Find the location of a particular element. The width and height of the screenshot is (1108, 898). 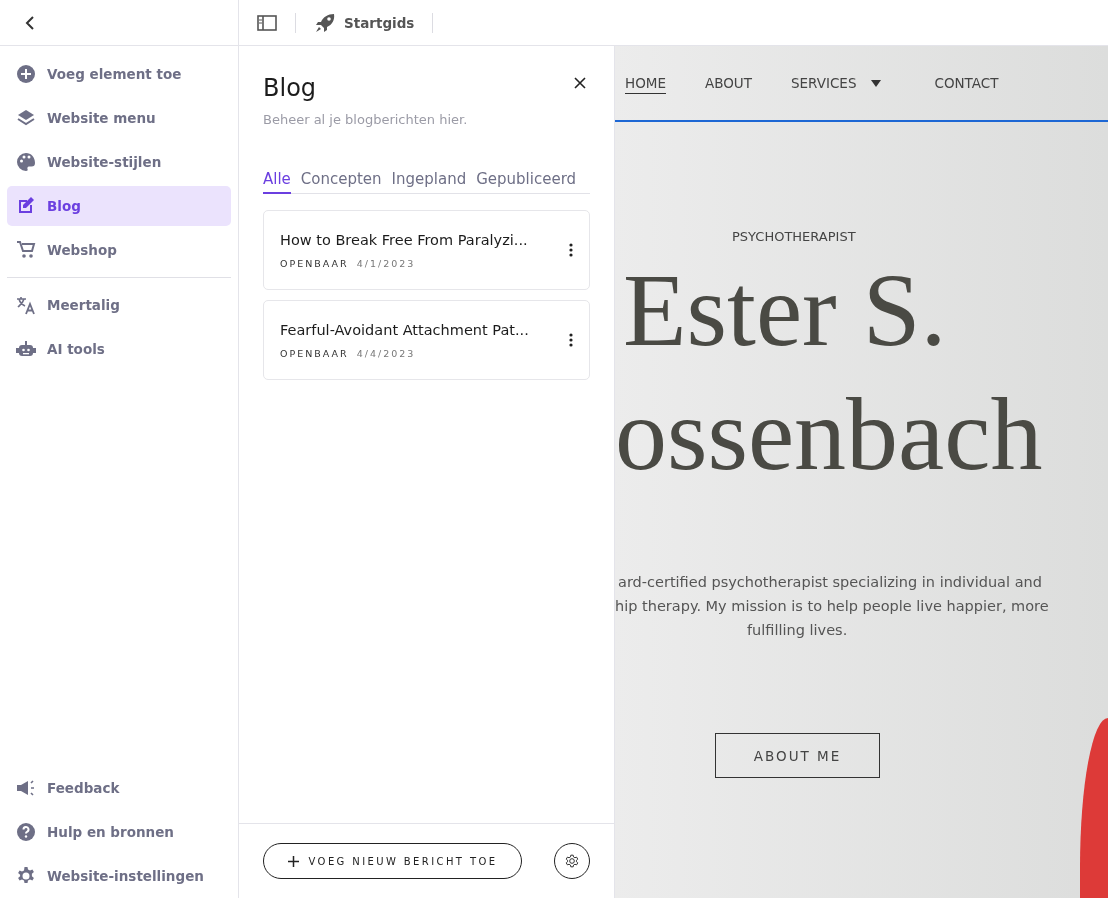

chevron-left-icon is located at coordinates (30, 22).